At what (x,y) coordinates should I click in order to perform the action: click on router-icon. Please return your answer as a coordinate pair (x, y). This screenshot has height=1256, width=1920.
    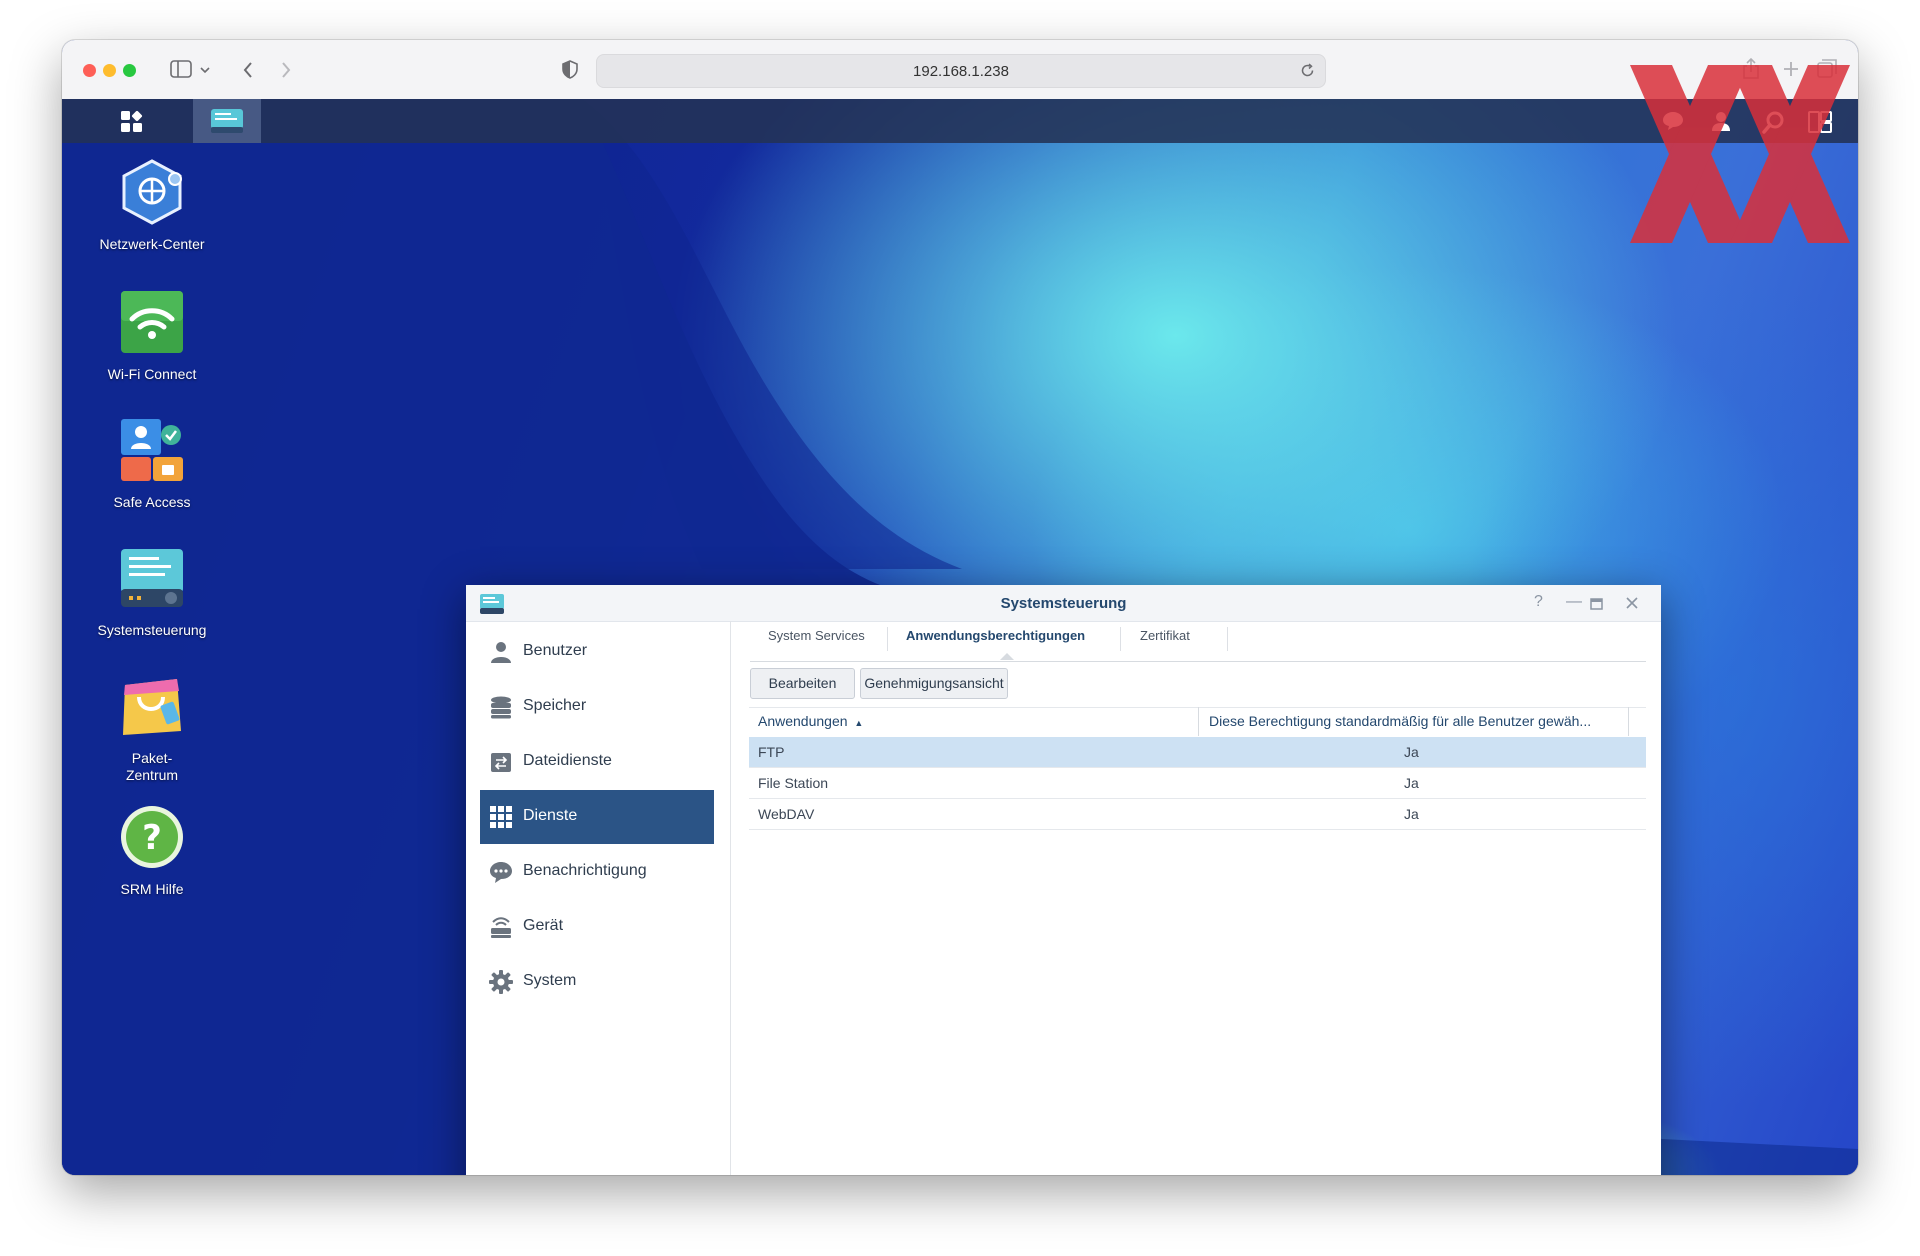
    Looking at the image, I should click on (501, 927).